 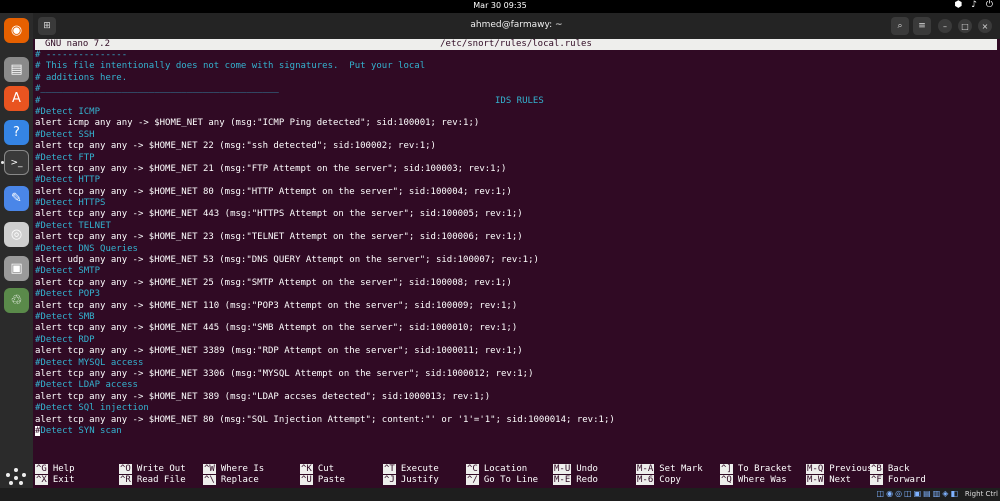 I want to click on shortcut-go-to-line: ^/ Go To Line, so click(x=502, y=480).